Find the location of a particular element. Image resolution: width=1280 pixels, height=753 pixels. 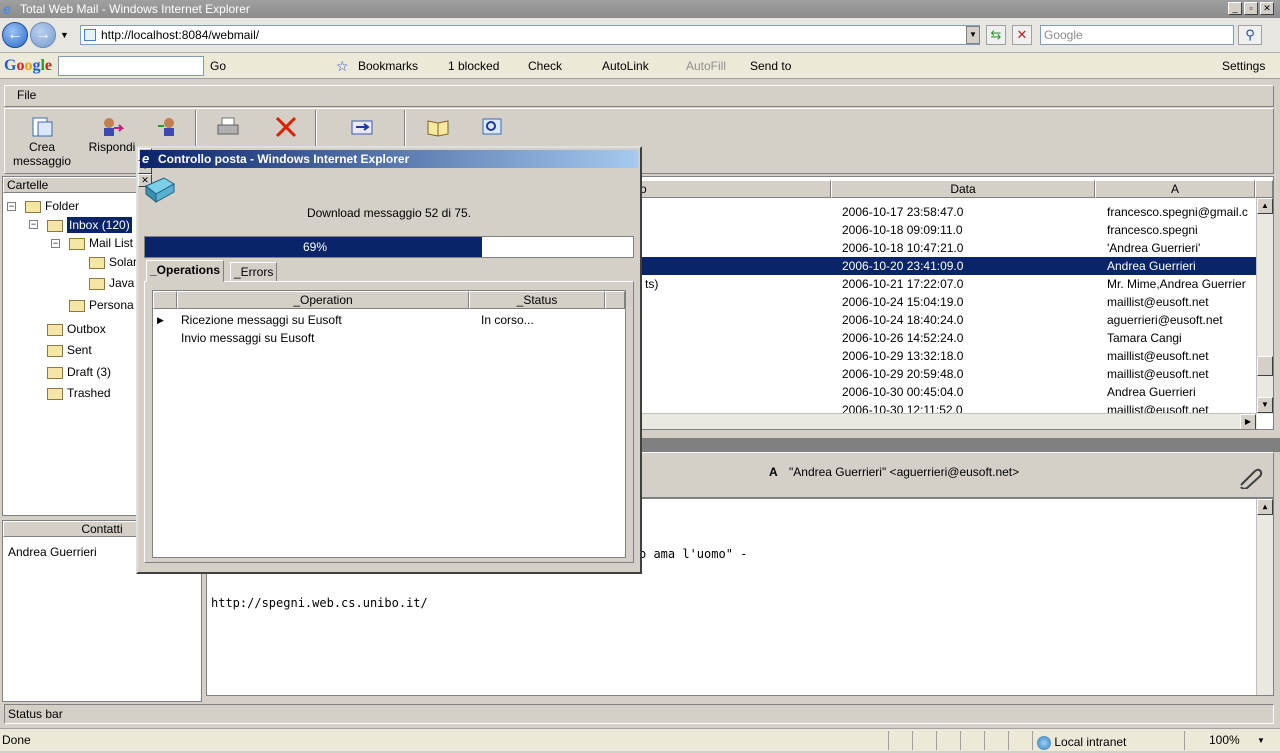

scroll-down-icon: ▼ is located at coordinates (1265, 405).